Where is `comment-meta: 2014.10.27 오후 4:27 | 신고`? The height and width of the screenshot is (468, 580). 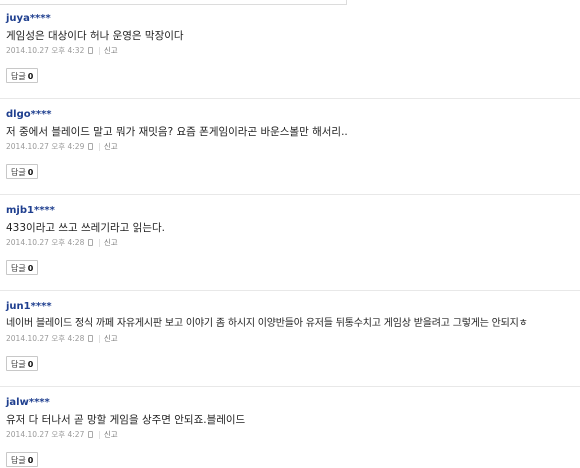 comment-meta: 2014.10.27 오후 4:27 | 신고 is located at coordinates (62, 435).